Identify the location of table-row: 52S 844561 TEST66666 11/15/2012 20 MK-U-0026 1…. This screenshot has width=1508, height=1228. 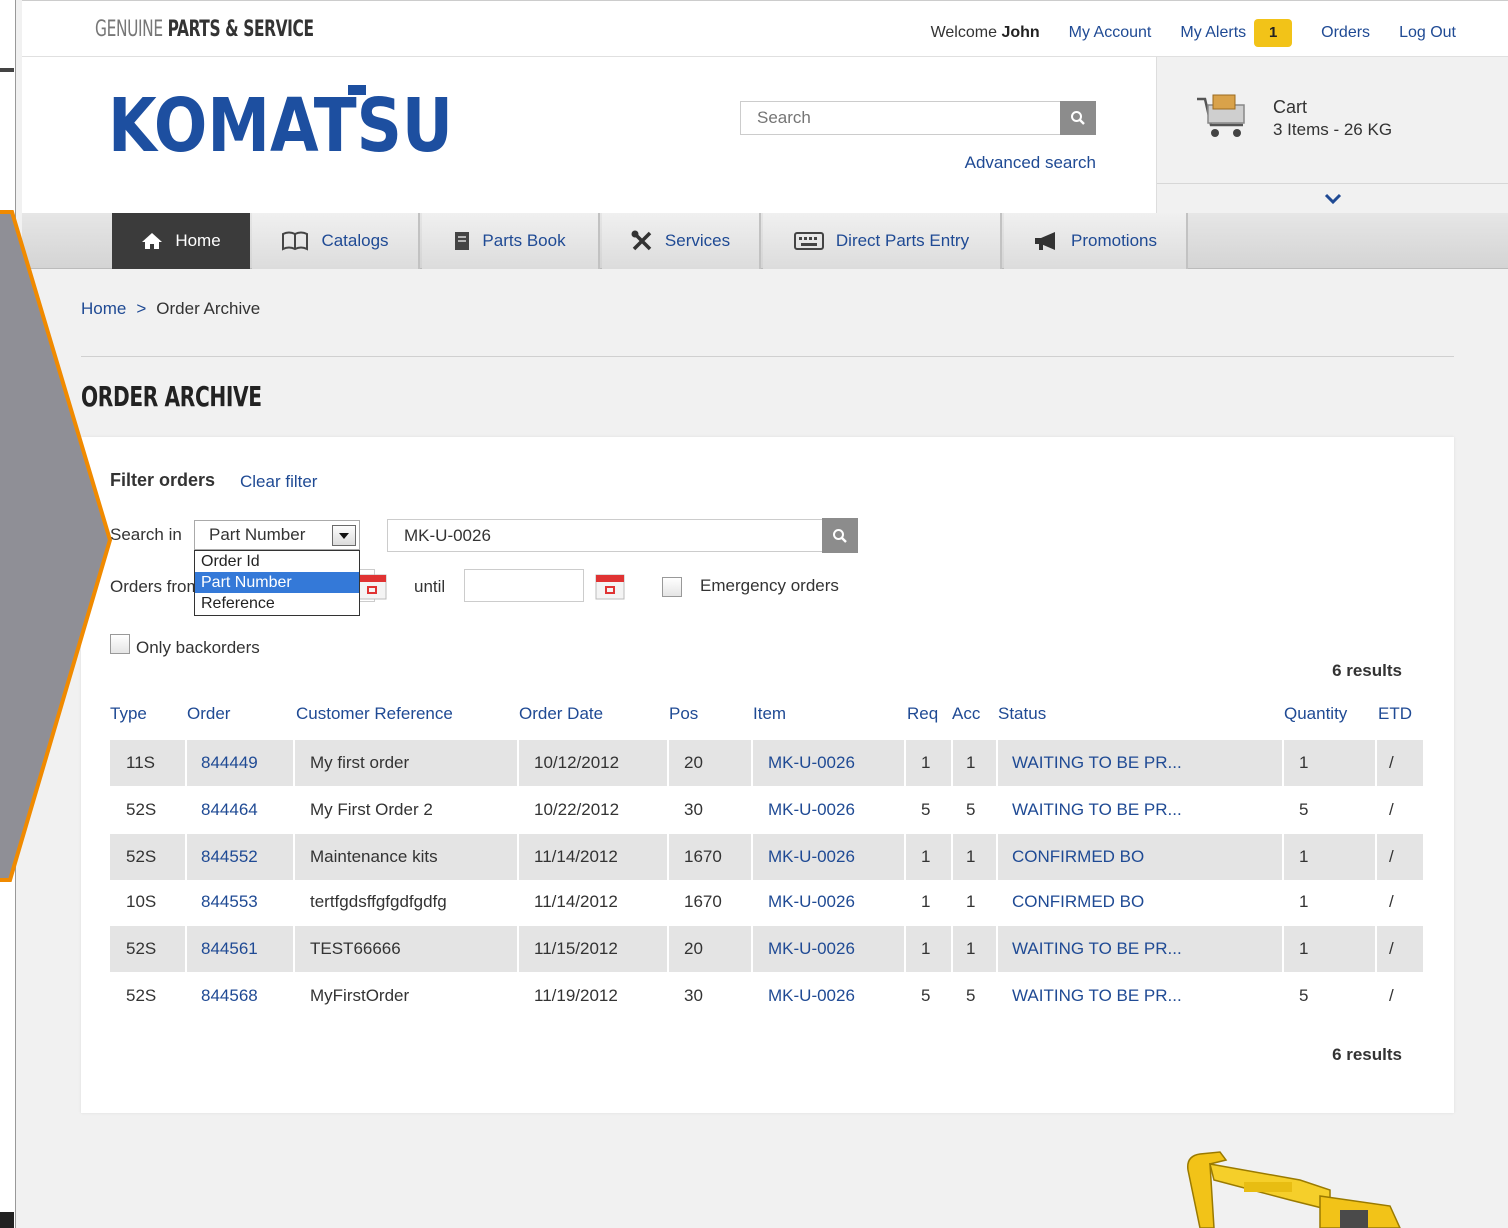
(766, 949).